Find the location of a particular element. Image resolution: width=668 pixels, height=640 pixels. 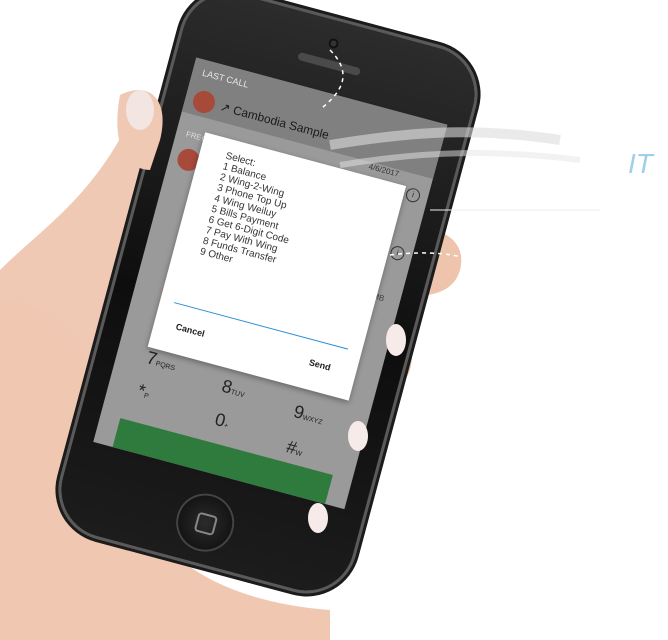

overlay-text: IT is located at coordinates (640, 163).